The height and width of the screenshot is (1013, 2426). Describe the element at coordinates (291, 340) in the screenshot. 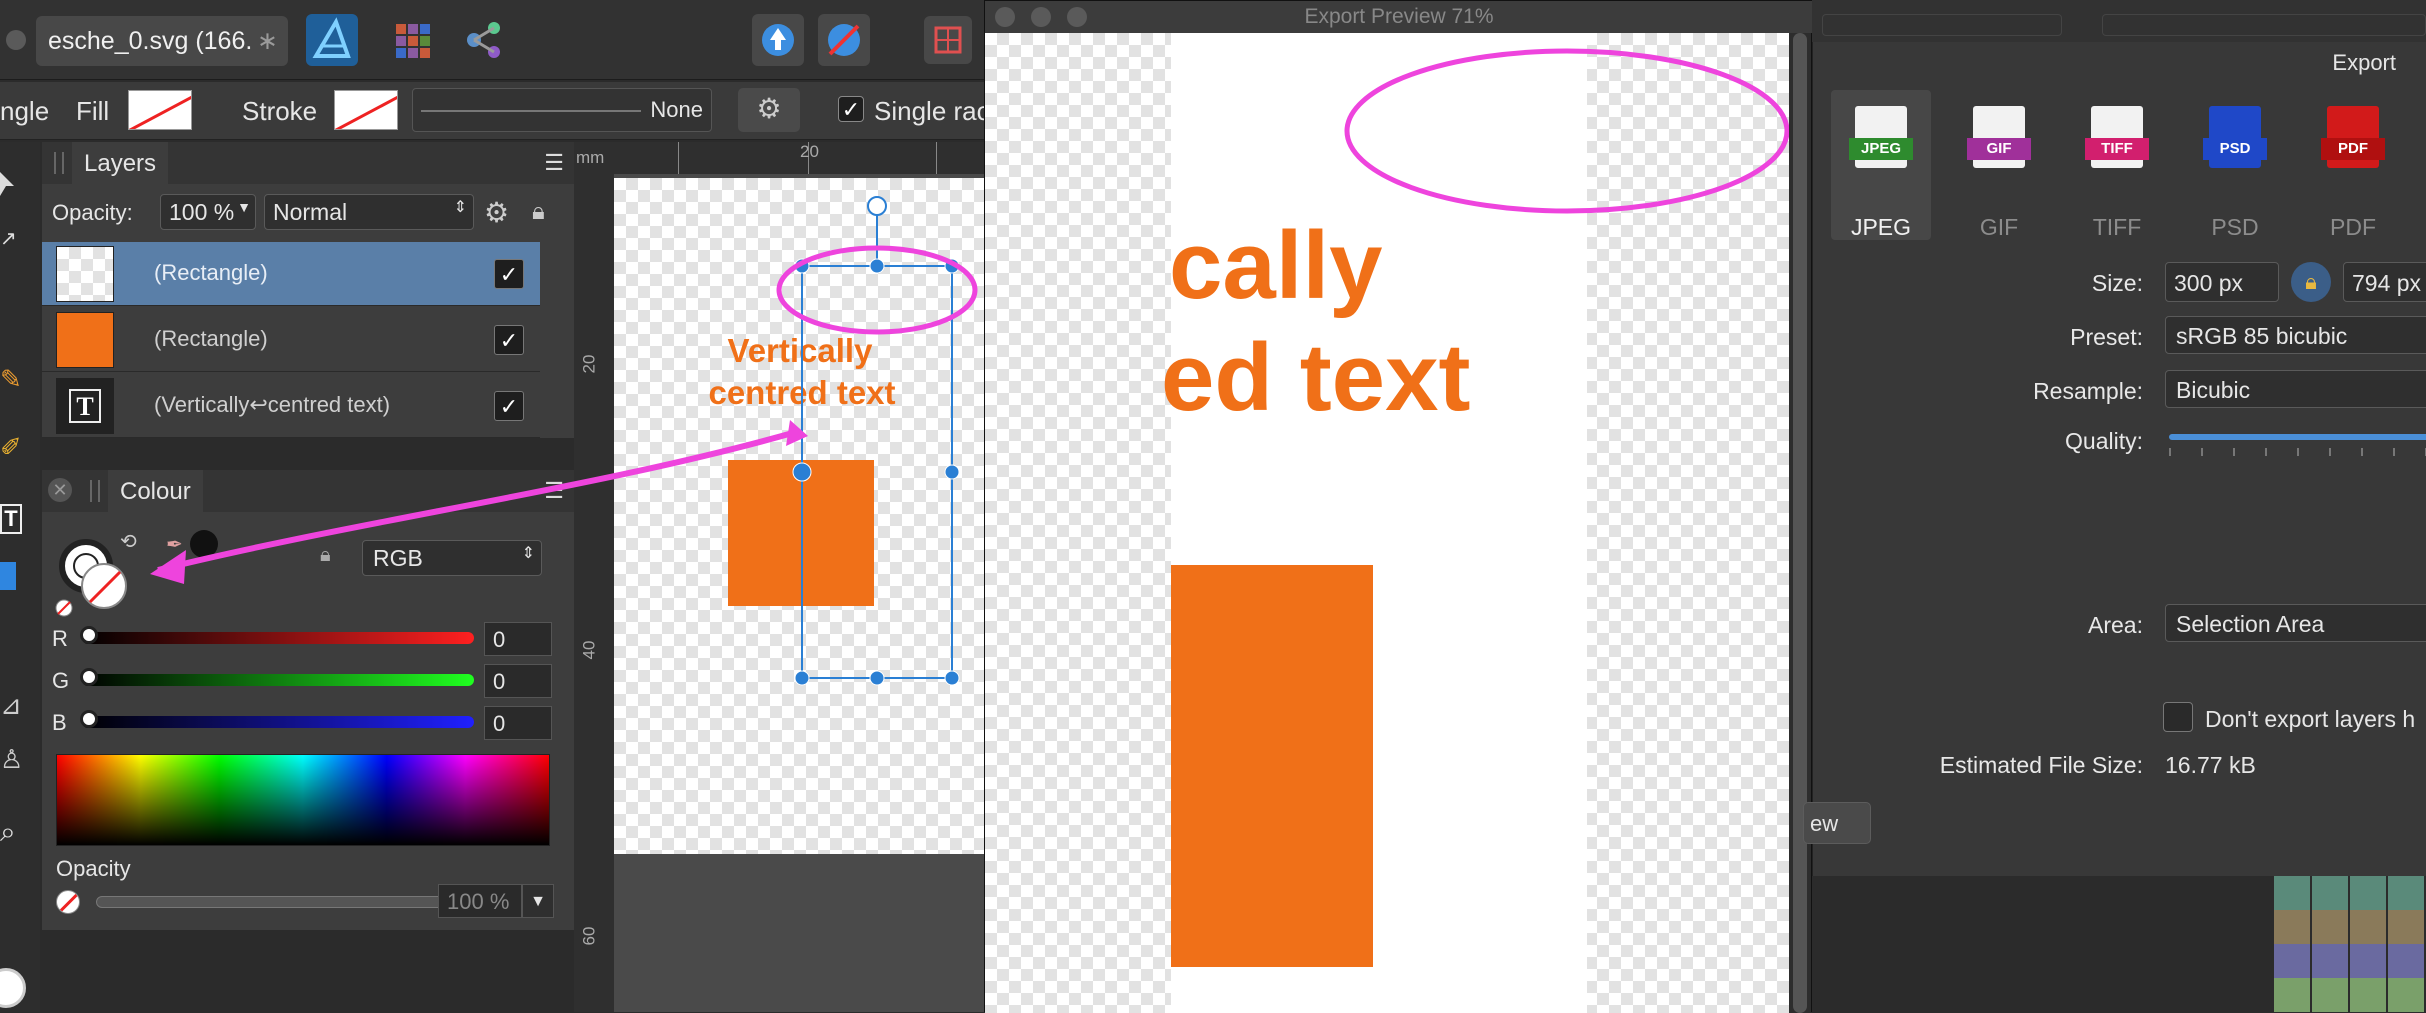

I see `layer-row-rectangle-2: (Rectangle)` at that location.